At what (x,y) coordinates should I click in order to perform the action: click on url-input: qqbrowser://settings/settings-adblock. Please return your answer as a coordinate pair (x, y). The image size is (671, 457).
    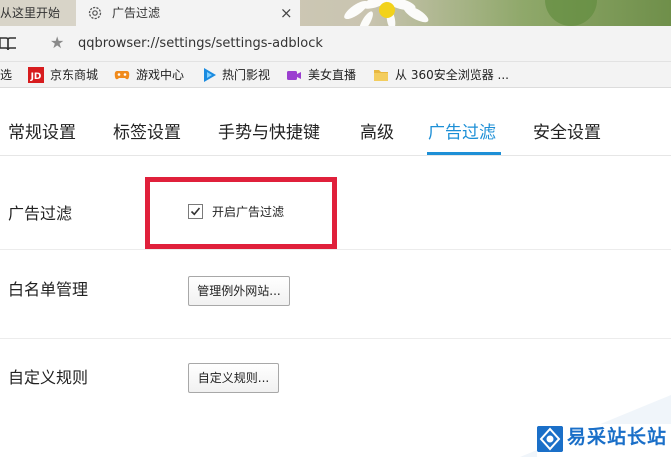
    Looking at the image, I should click on (200, 44).